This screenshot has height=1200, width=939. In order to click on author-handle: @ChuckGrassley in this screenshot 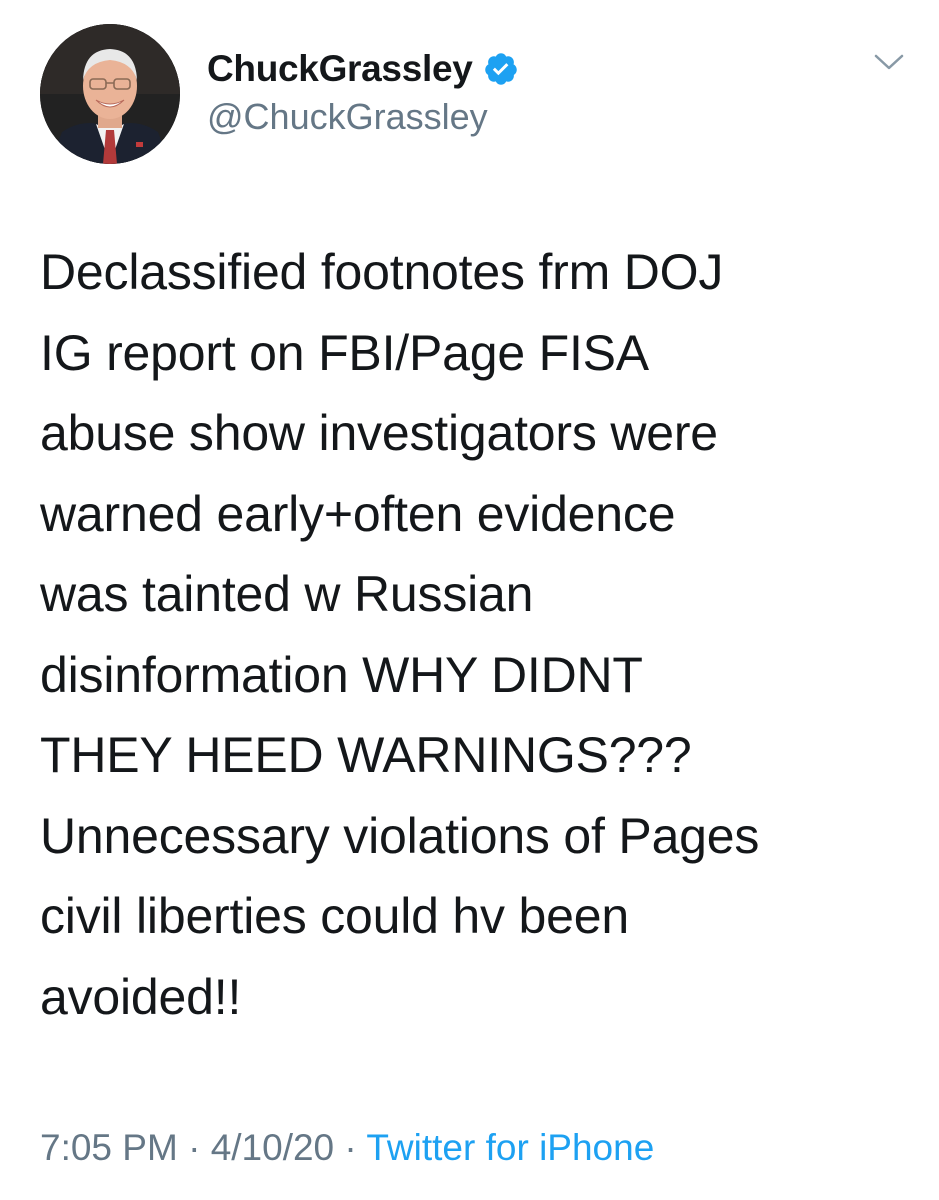, I will do `click(347, 117)`.